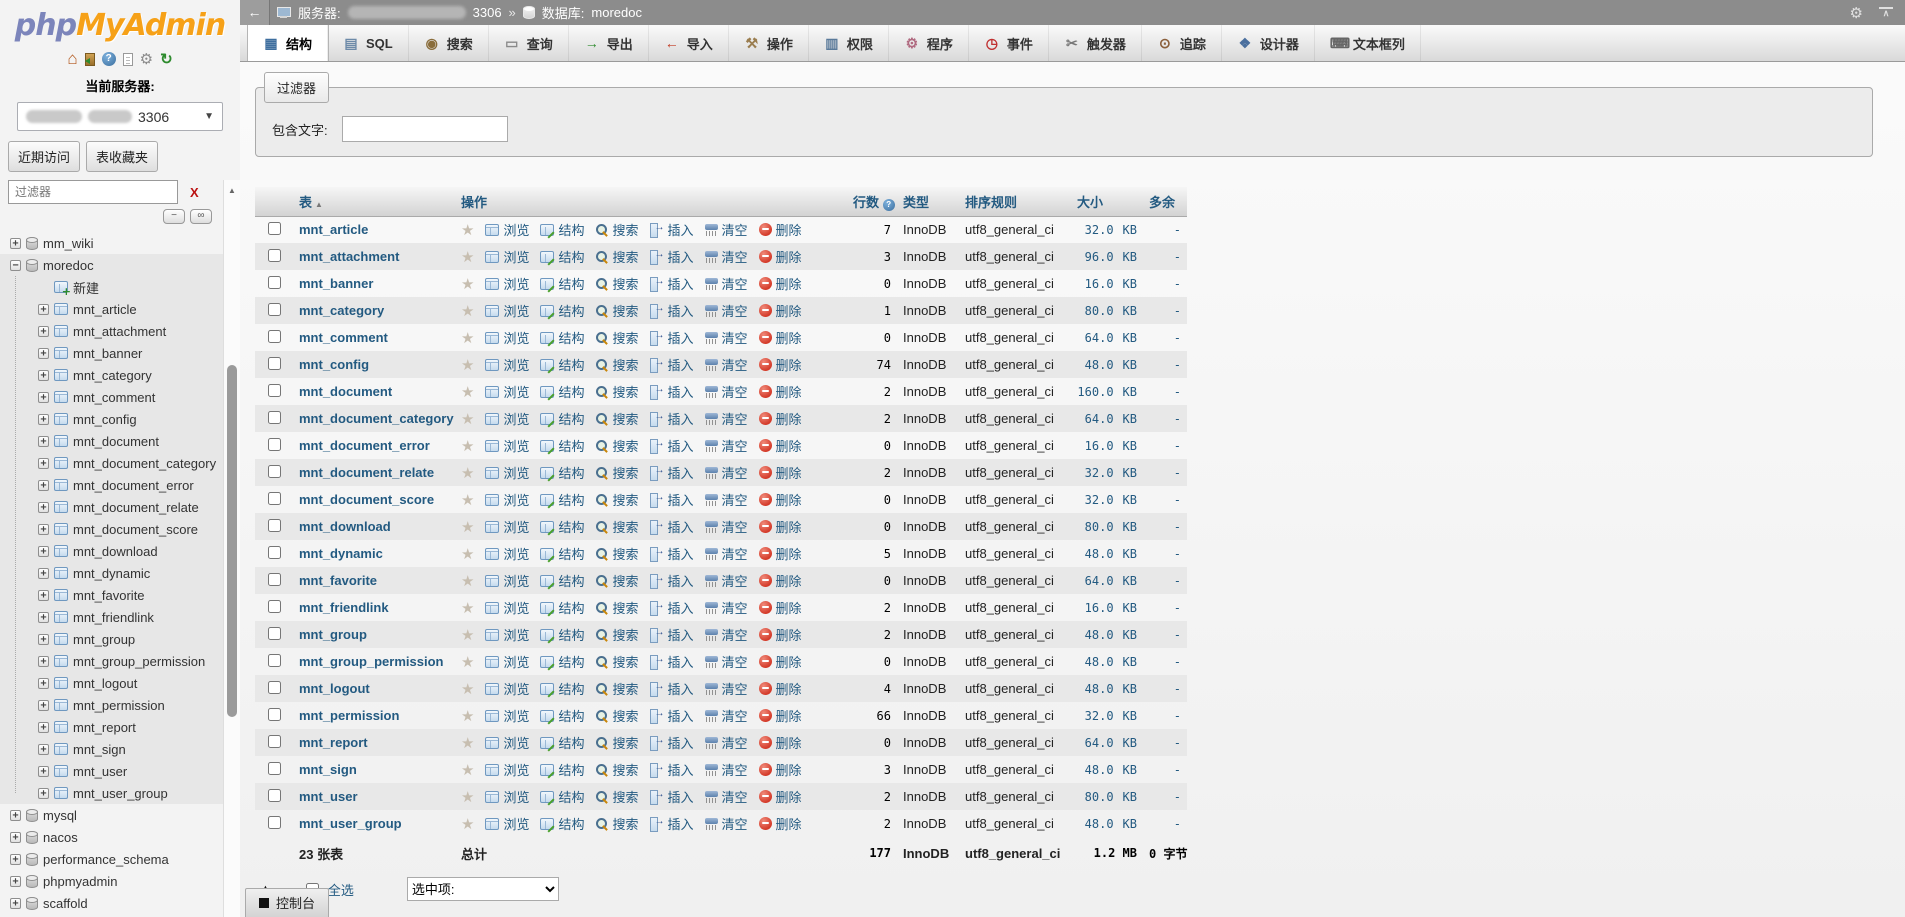 The height and width of the screenshot is (917, 1905). Describe the element at coordinates (338, 580) in the screenshot. I see `table-name-link: mnt_favorite` at that location.